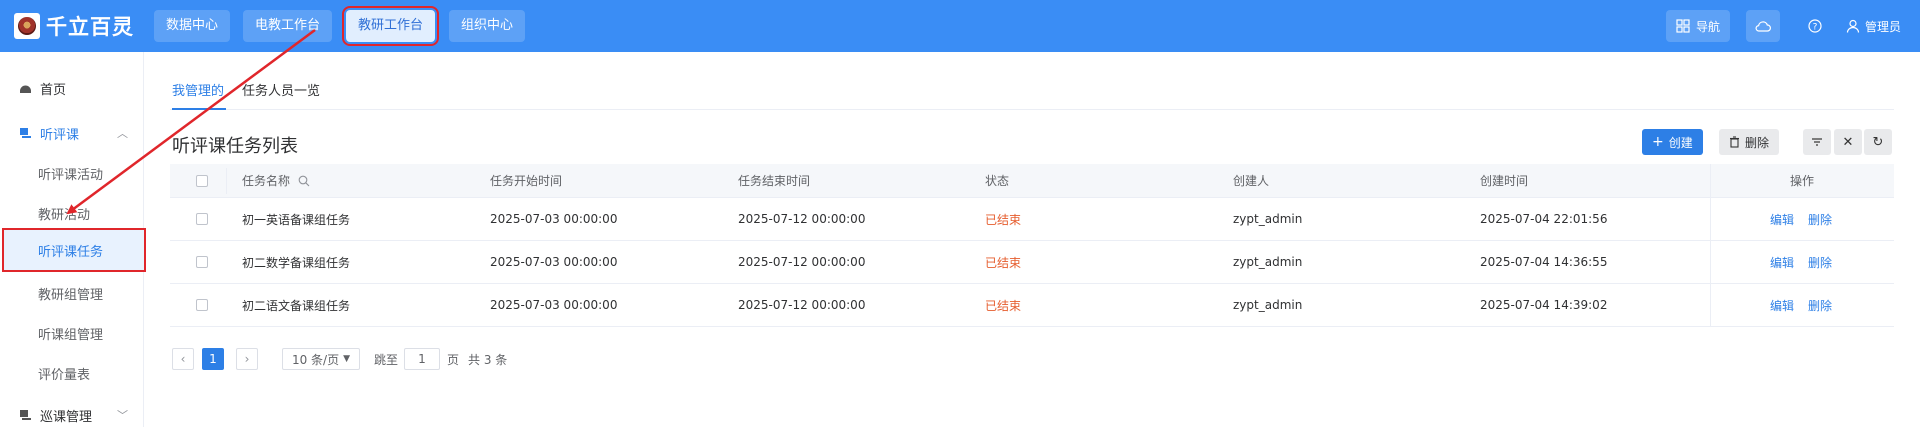 The width and height of the screenshot is (1920, 435). Describe the element at coordinates (25, 88) in the screenshot. I see `dashboard-icon` at that location.